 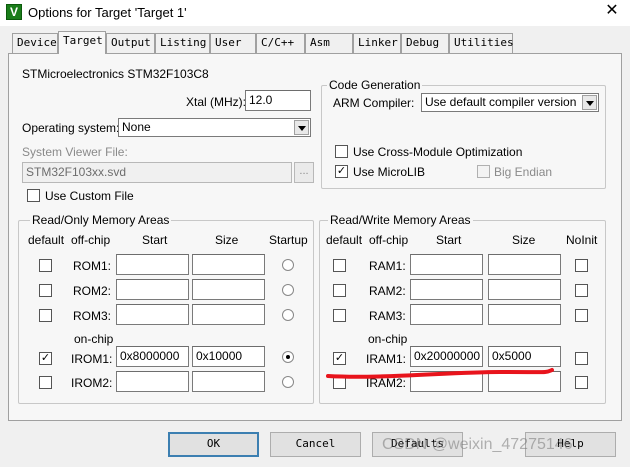 What do you see at coordinates (288, 315) in the screenshot?
I see `rom3-startup-radio` at bounding box center [288, 315].